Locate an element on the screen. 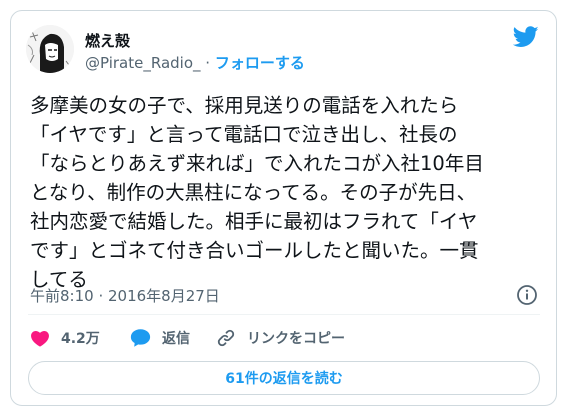  heart-icon is located at coordinates (40, 339).